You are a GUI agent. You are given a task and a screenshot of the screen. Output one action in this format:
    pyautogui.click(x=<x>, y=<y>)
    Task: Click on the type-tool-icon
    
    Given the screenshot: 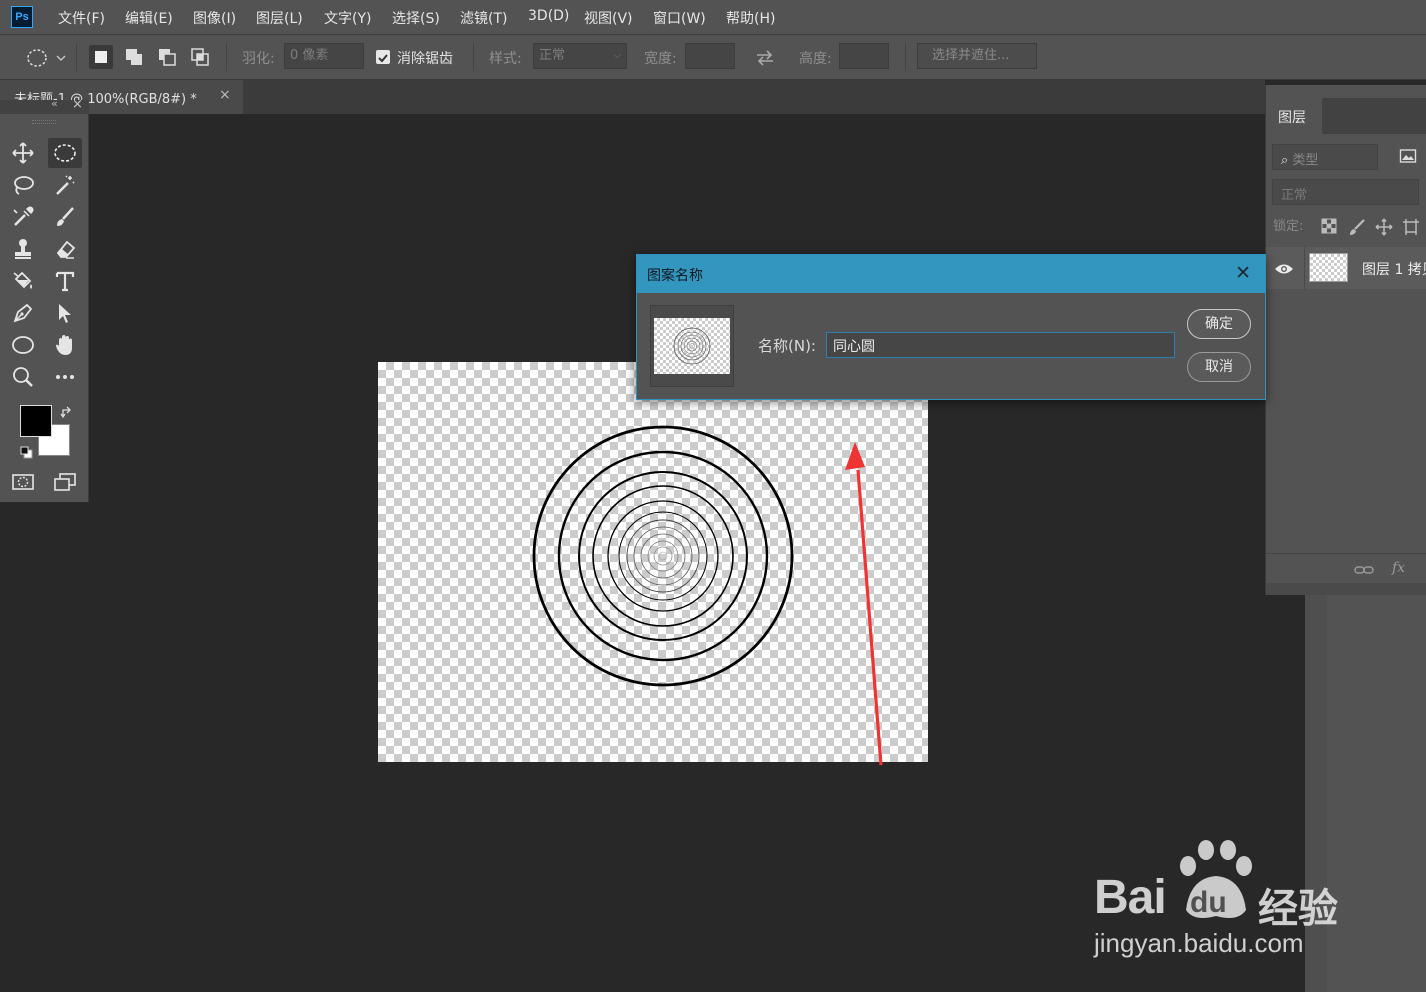 What is the action you would take?
    pyautogui.click(x=65, y=281)
    